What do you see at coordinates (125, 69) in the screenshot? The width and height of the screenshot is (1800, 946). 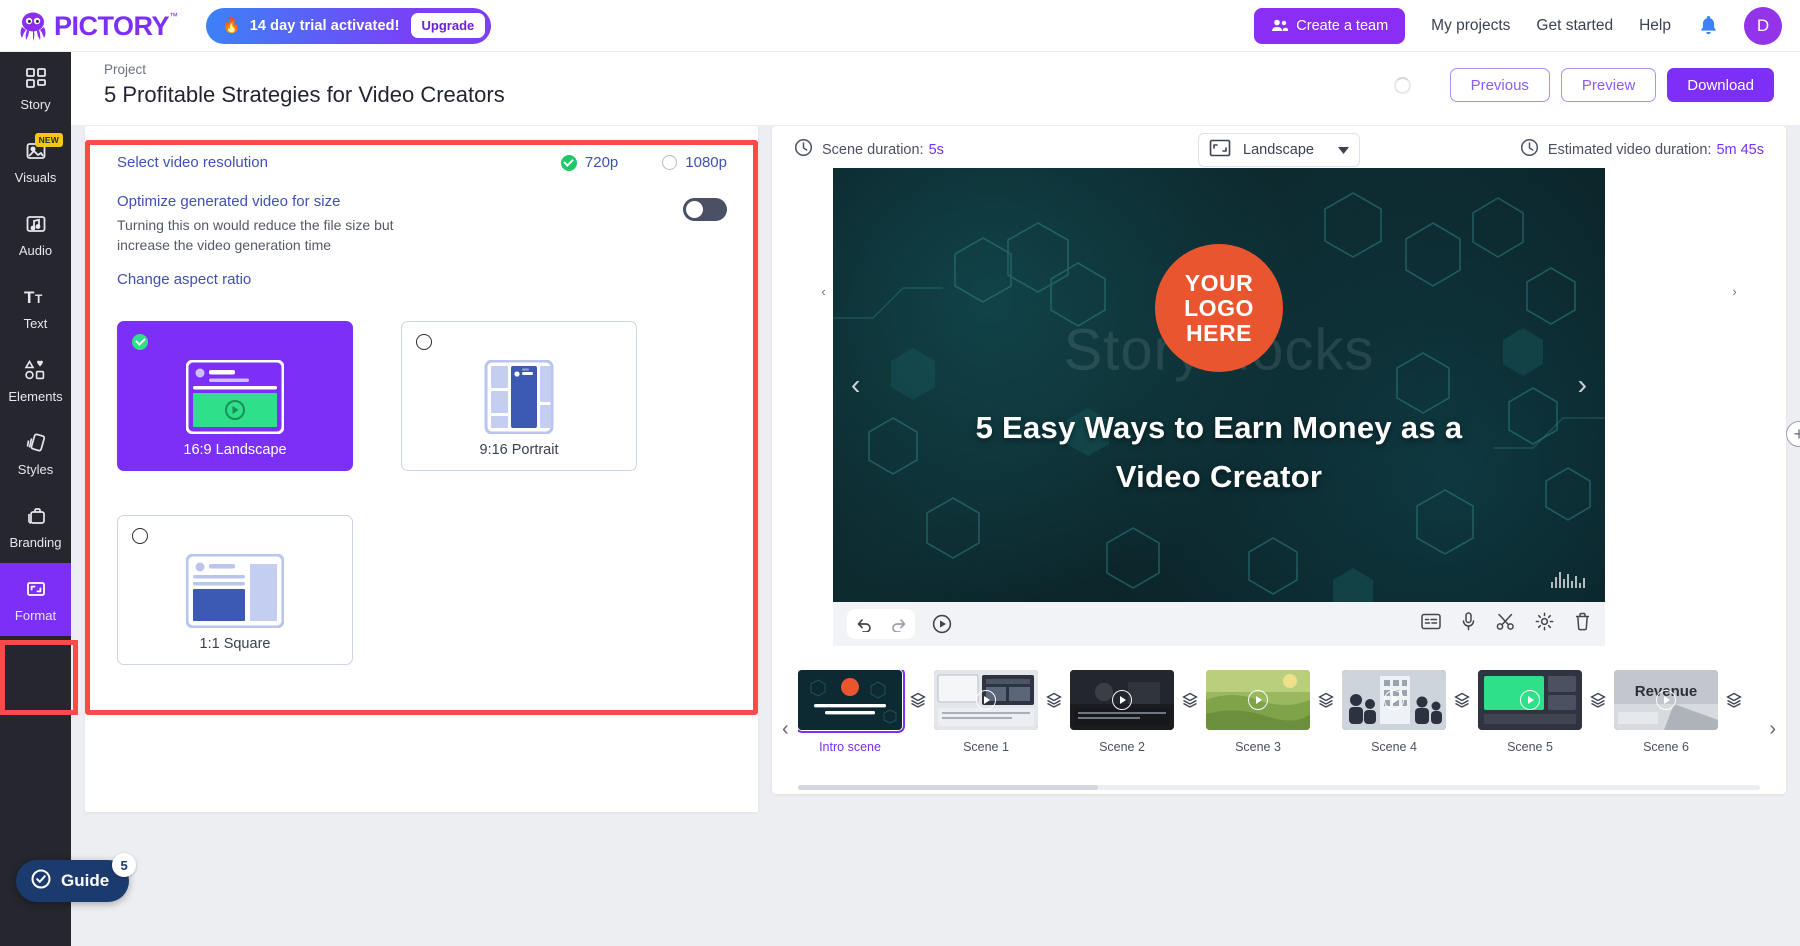 I see `project-kicker: Project` at bounding box center [125, 69].